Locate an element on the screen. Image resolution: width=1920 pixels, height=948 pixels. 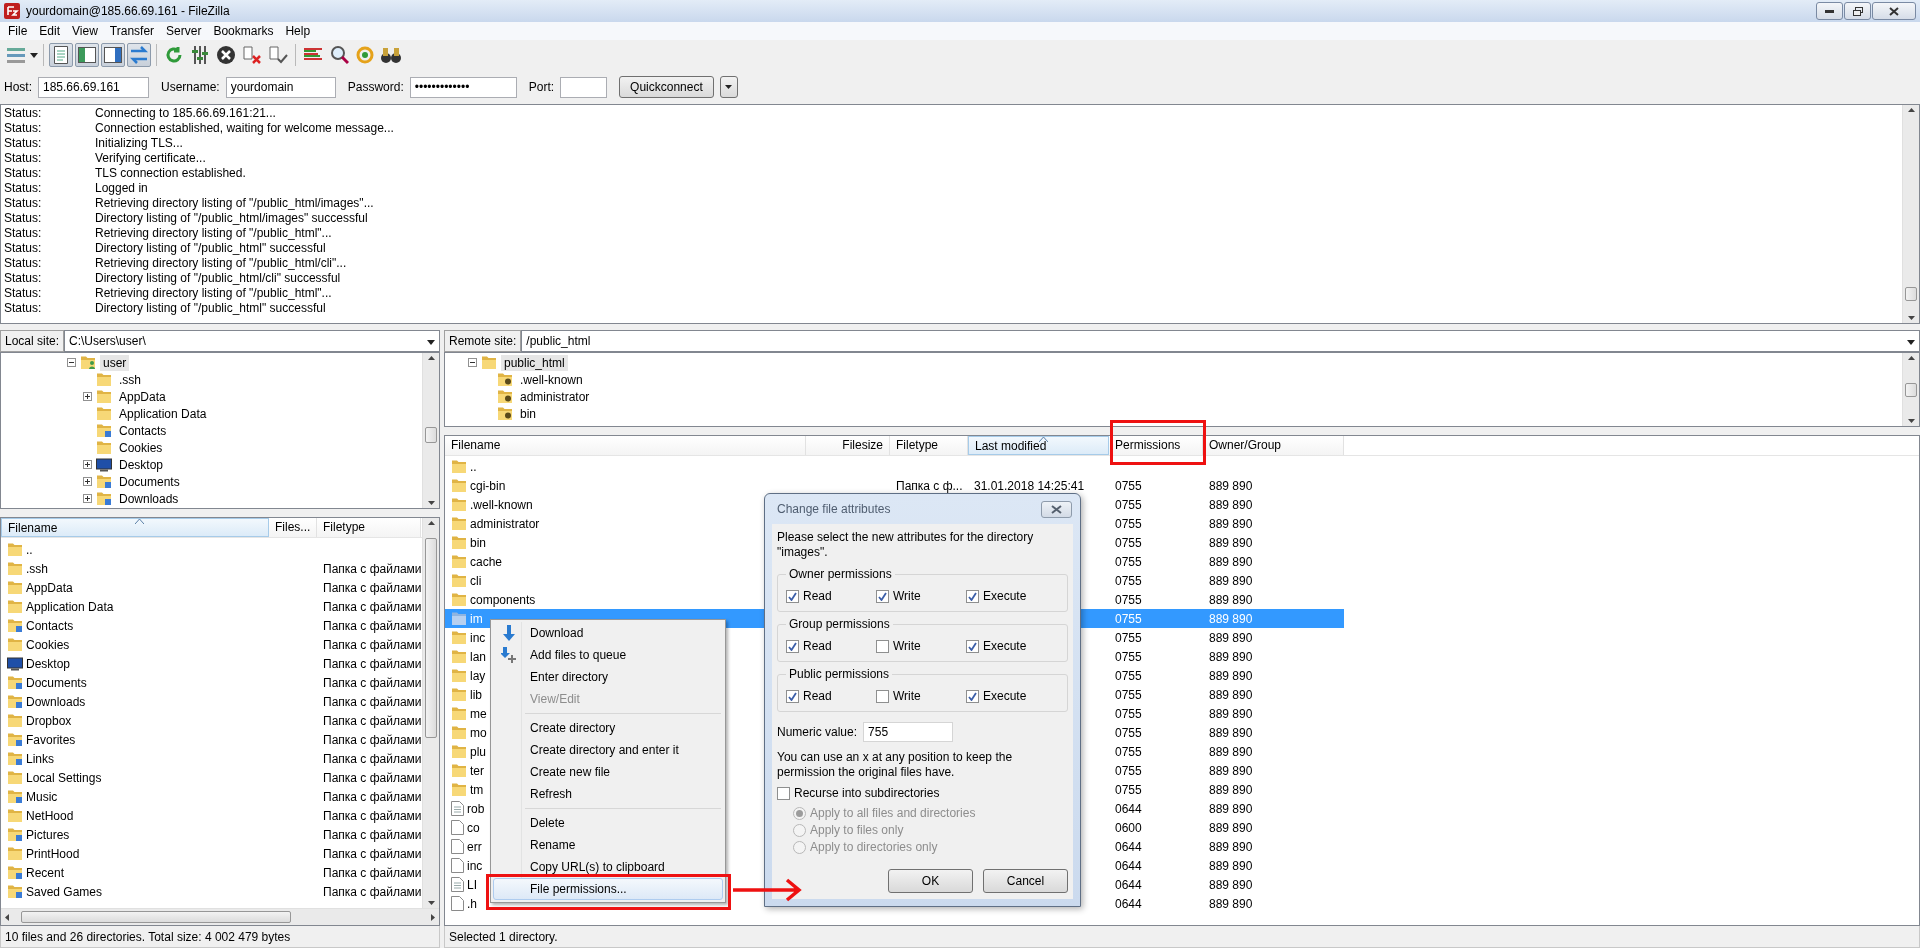
menu-item: Create directory is located at coordinates (608, 728).